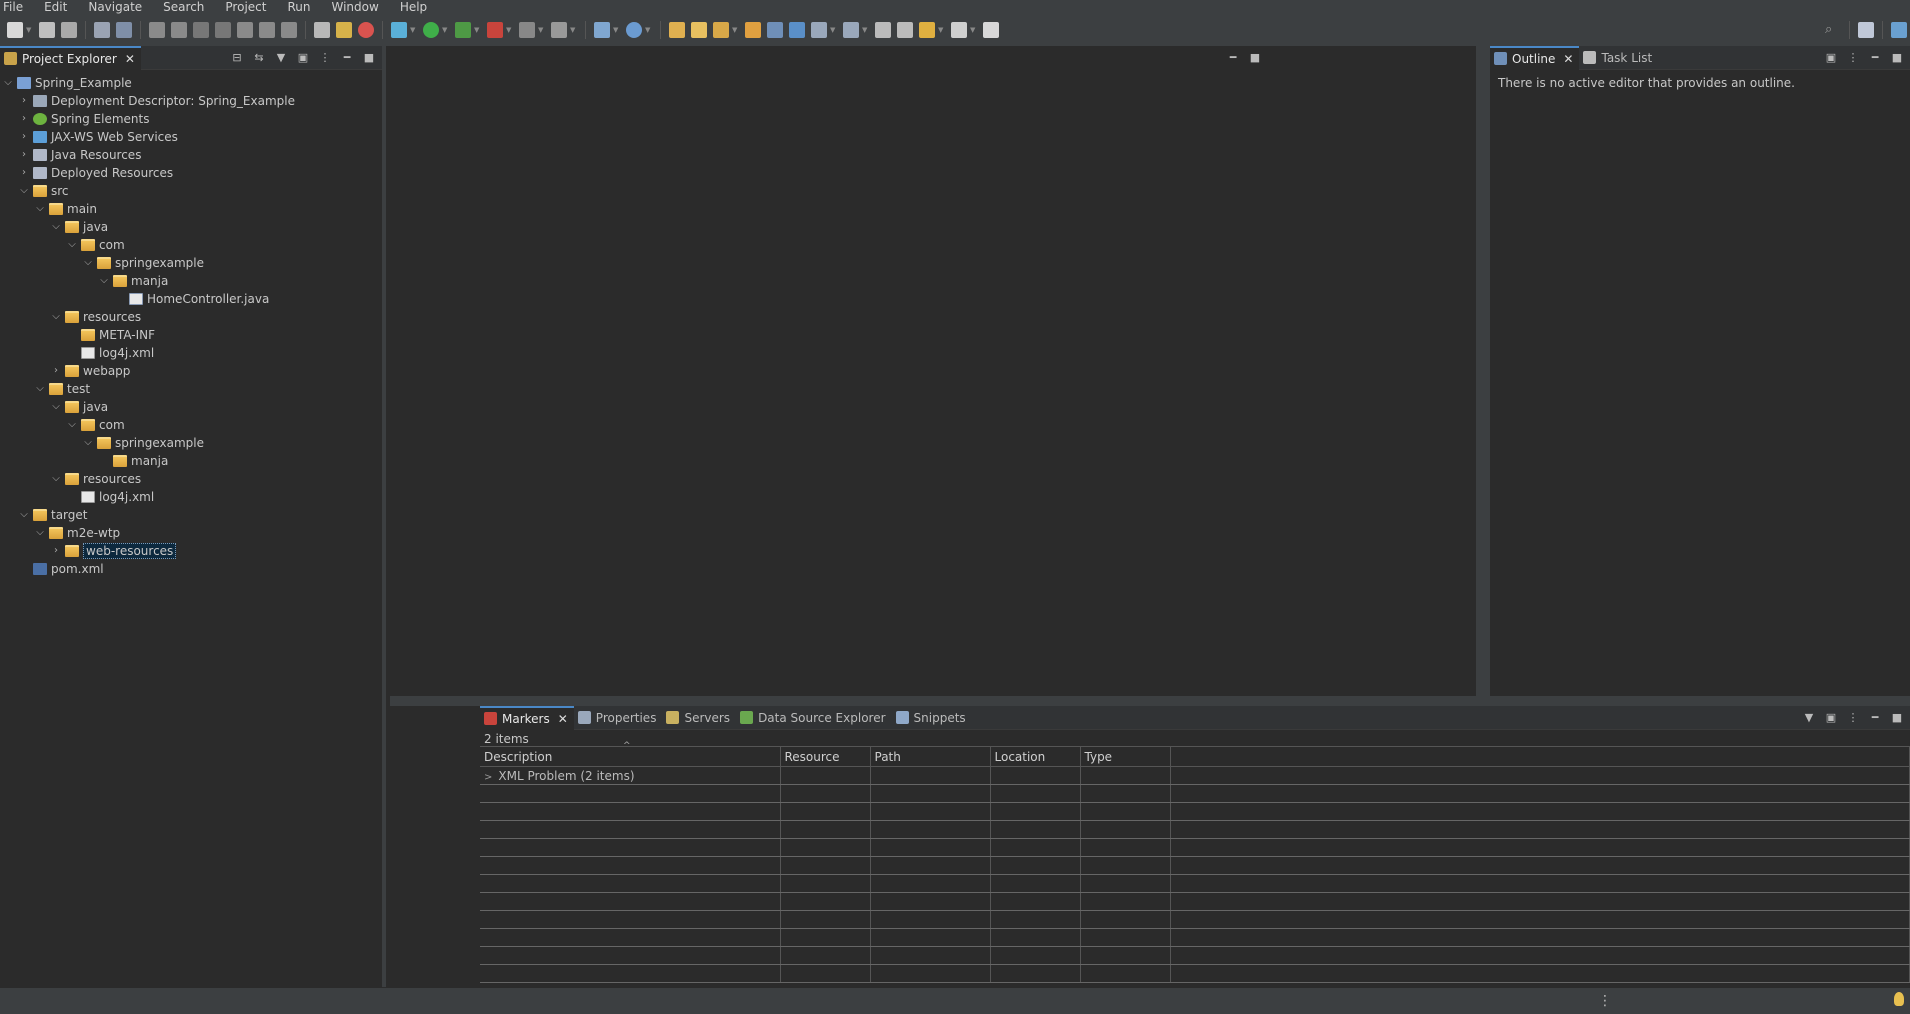 Image resolution: width=1910 pixels, height=1014 pixels. I want to click on debug-icon, so click(399, 30).